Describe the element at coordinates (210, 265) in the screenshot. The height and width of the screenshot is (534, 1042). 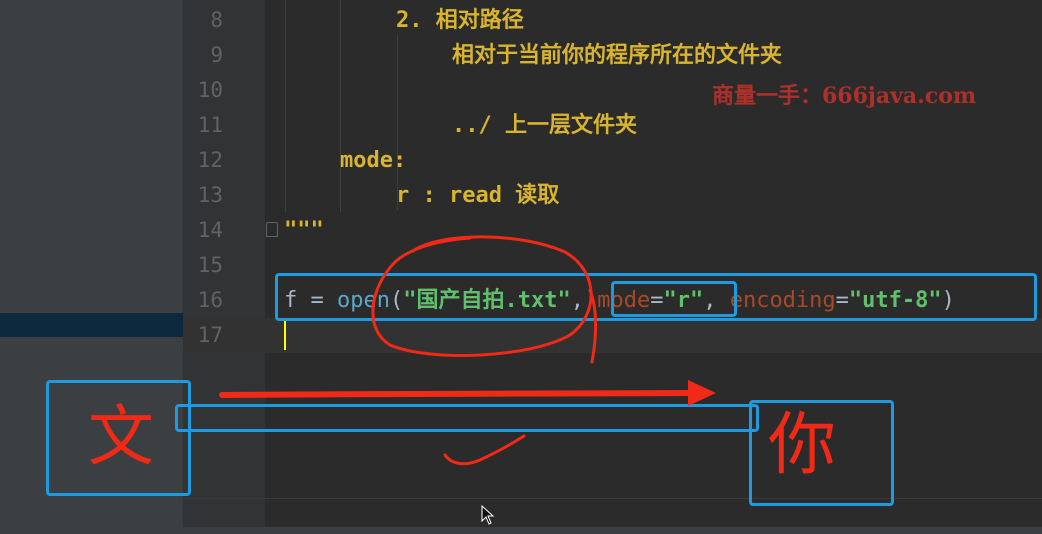
I see `line-number: 15` at that location.